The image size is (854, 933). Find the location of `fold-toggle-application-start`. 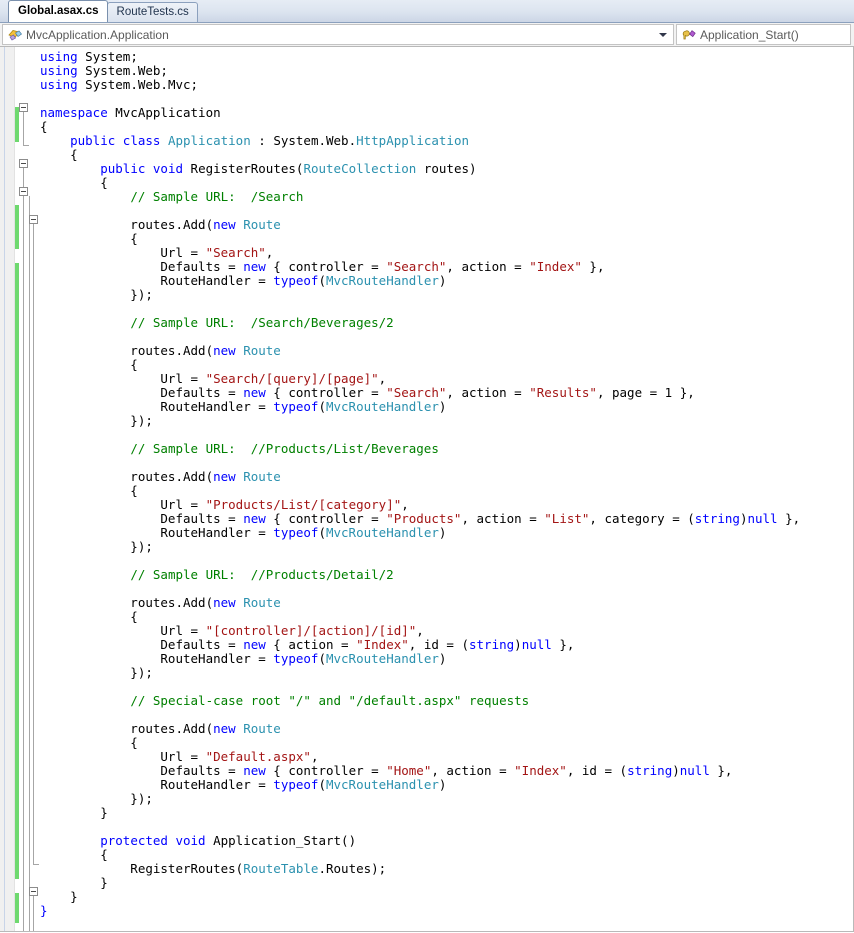

fold-toggle-application-start is located at coordinates (33, 891).